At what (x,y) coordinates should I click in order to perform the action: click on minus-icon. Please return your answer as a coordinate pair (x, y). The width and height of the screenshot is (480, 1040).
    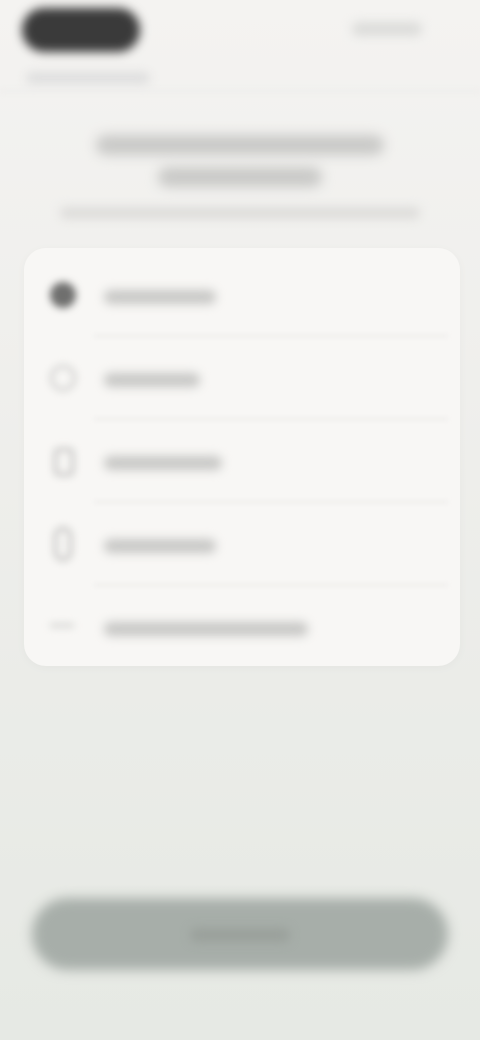
    Looking at the image, I should click on (62, 625).